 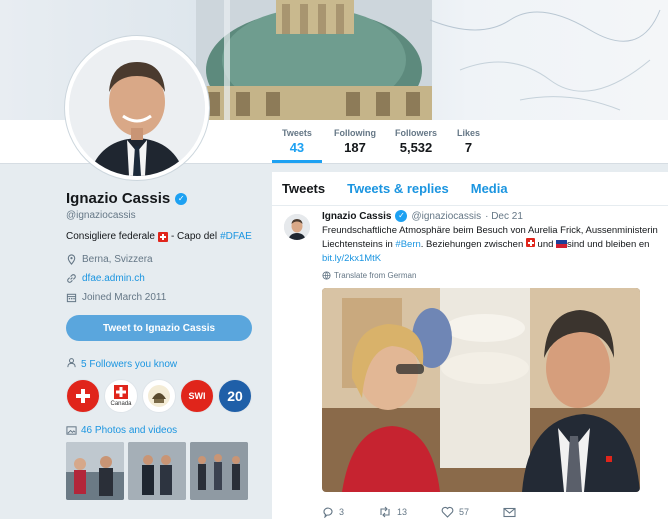 What do you see at coordinates (407, 244) in the screenshot?
I see `bern-hashtag-link: #Bern` at bounding box center [407, 244].